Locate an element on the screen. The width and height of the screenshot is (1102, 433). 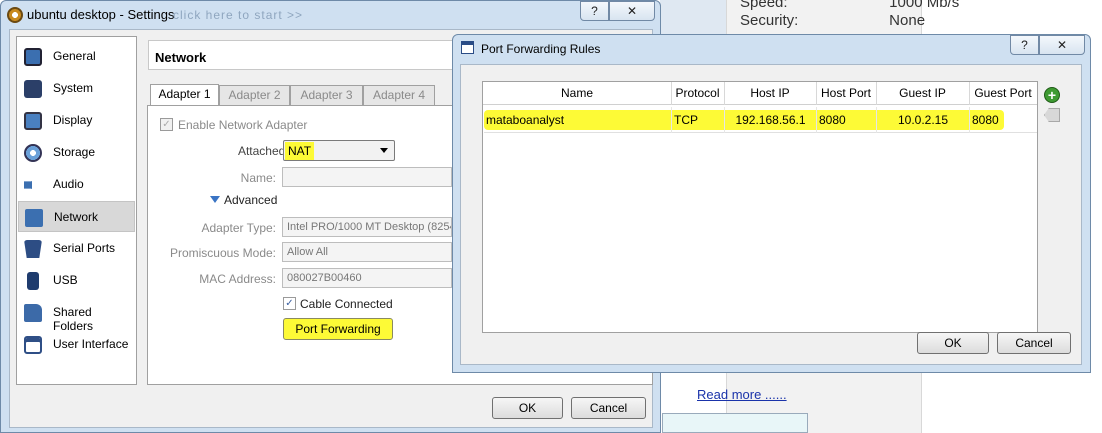
column-header-host-port: Host Port is located at coordinates (846, 93).